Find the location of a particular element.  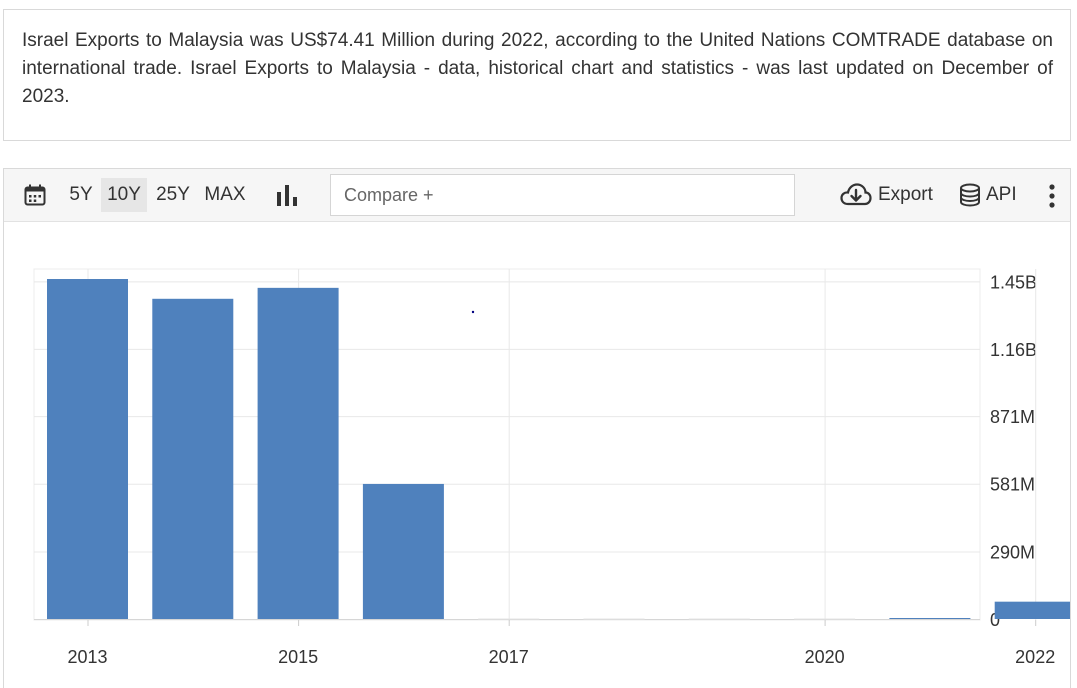

x-tick-label: 2017 is located at coordinates (509, 657).